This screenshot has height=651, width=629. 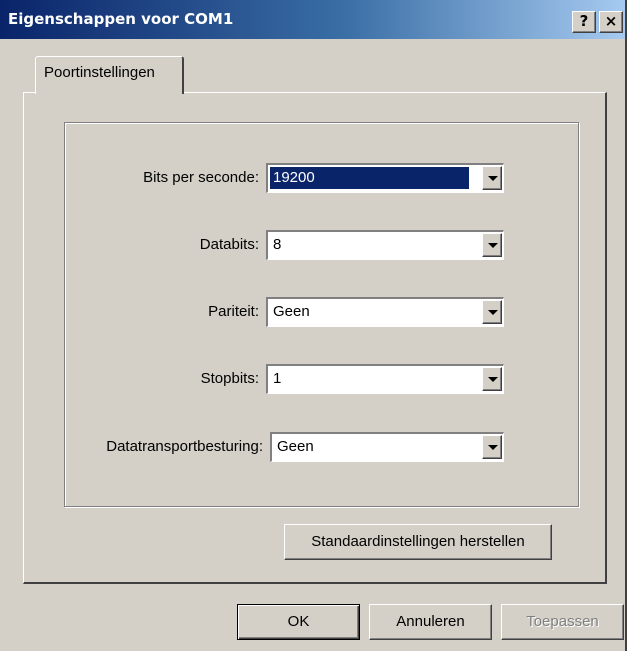 I want to click on ok-button: OK, so click(x=298, y=622).